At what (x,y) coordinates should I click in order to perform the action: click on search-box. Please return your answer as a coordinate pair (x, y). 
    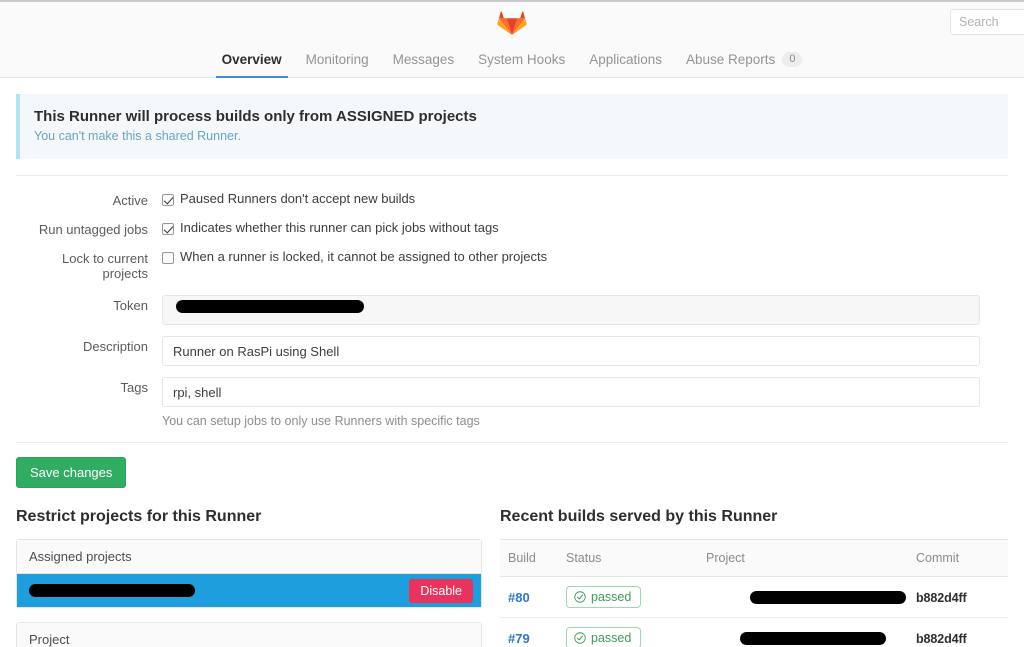
    Looking at the image, I should click on (987, 22).